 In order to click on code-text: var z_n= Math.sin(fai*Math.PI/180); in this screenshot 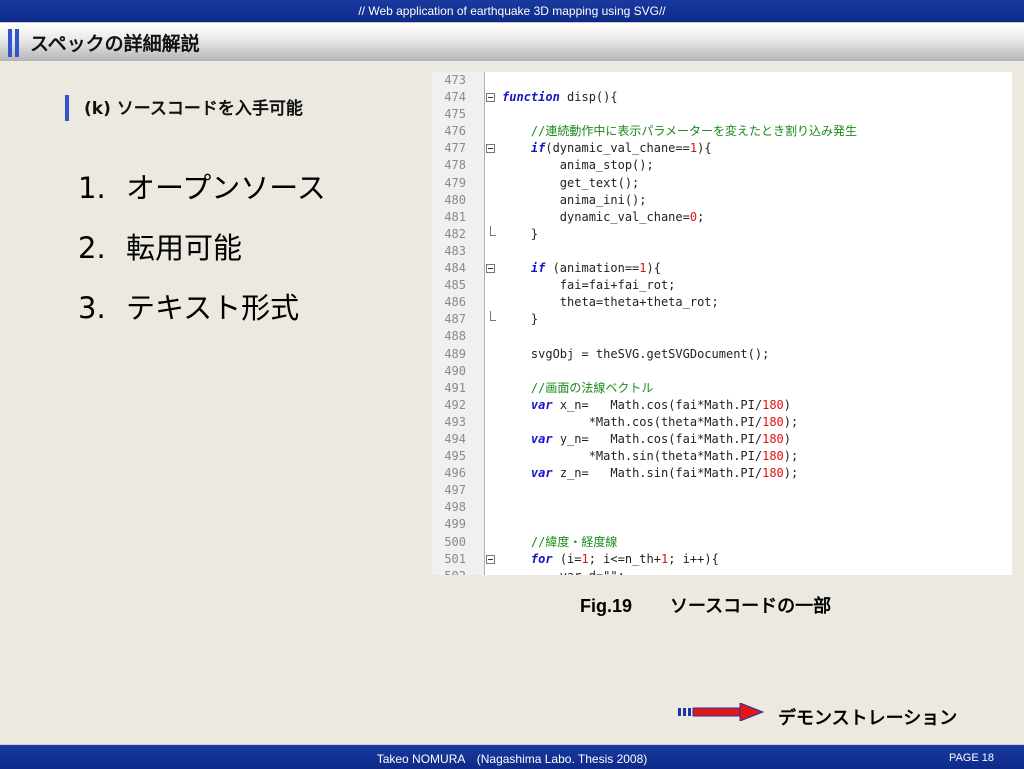, I will do `click(664, 473)`.